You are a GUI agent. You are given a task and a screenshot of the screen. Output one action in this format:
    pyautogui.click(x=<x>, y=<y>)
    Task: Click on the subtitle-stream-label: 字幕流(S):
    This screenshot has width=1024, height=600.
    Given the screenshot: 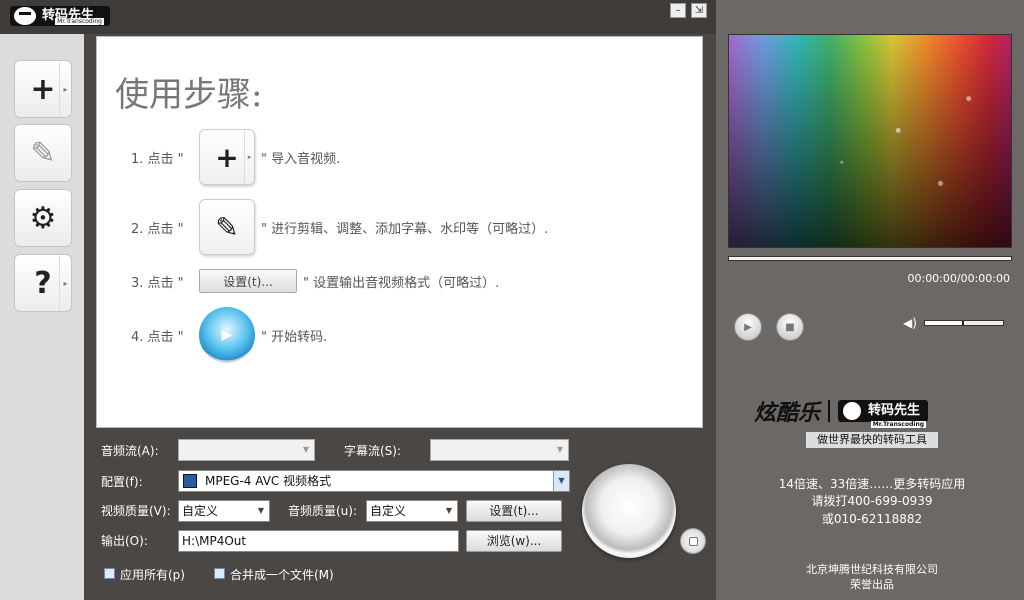 What is the action you would take?
    pyautogui.click(x=373, y=451)
    